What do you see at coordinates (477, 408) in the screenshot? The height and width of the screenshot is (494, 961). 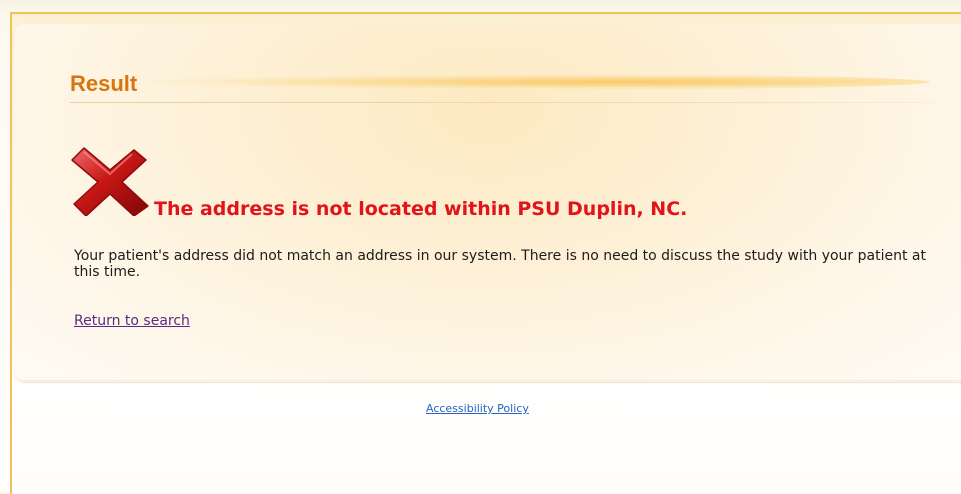 I see `accessibility-policy-link: Accessibility Policy` at bounding box center [477, 408].